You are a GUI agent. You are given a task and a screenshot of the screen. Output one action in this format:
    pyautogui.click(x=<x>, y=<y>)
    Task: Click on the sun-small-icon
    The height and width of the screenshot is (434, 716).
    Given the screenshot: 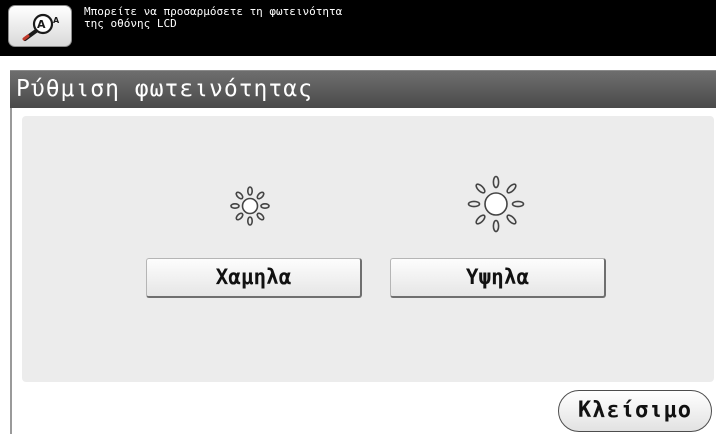 What is the action you would take?
    pyautogui.click(x=250, y=206)
    